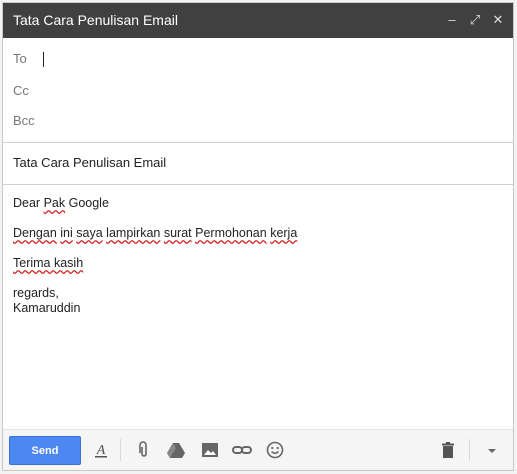 This screenshot has height=474, width=517. Describe the element at coordinates (492, 450) in the screenshot. I see `more-options-icon` at that location.